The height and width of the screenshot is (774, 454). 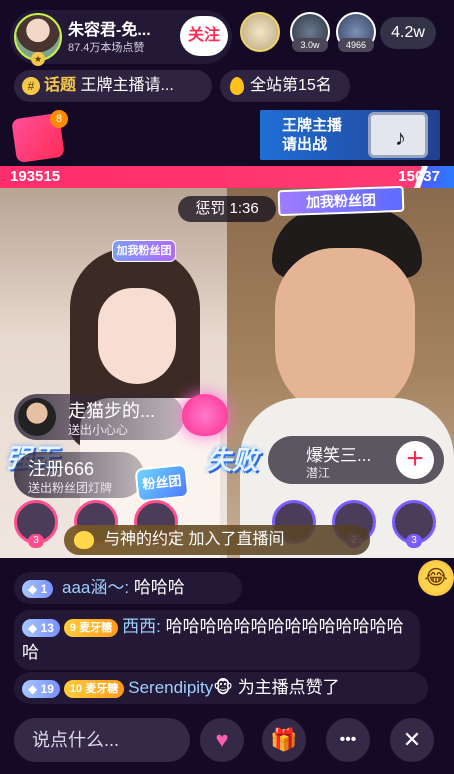 I want to click on join-fan-club-tag: 加我粉丝团, so click(x=144, y=251).